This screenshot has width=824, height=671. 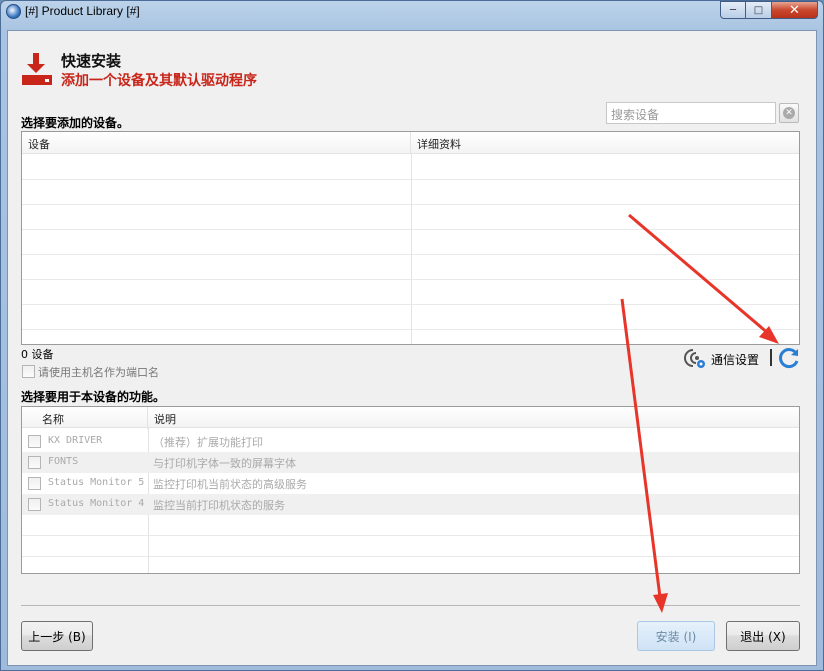 What do you see at coordinates (660, 603) in the screenshot?
I see `arrow-head-icon` at bounding box center [660, 603].